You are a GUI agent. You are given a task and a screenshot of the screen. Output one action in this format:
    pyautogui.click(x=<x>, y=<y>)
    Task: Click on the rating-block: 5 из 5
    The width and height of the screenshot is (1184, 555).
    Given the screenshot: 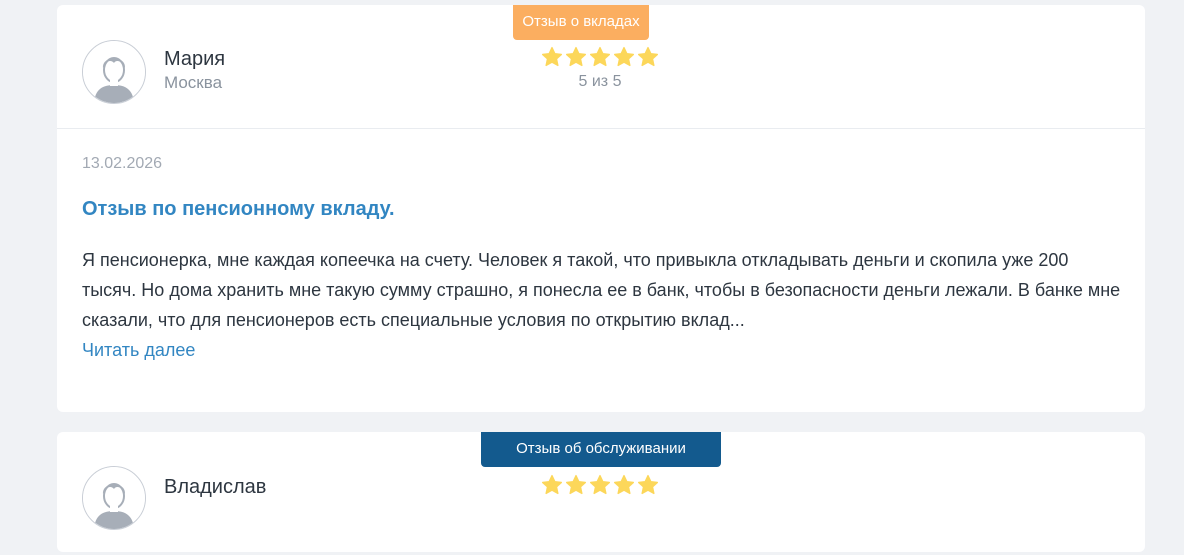 What is the action you would take?
    pyautogui.click(x=600, y=68)
    